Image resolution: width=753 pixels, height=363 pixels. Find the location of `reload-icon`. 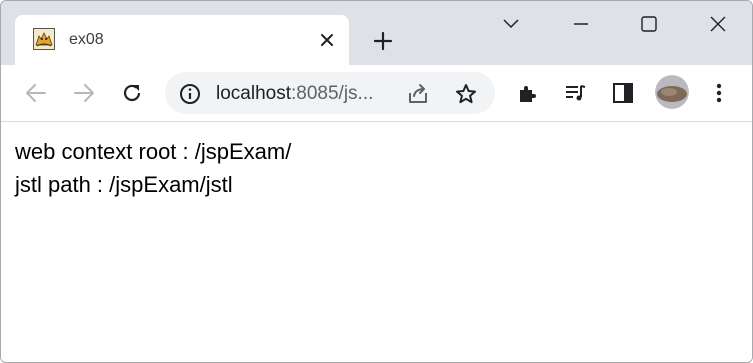

reload-icon is located at coordinates (132, 93).